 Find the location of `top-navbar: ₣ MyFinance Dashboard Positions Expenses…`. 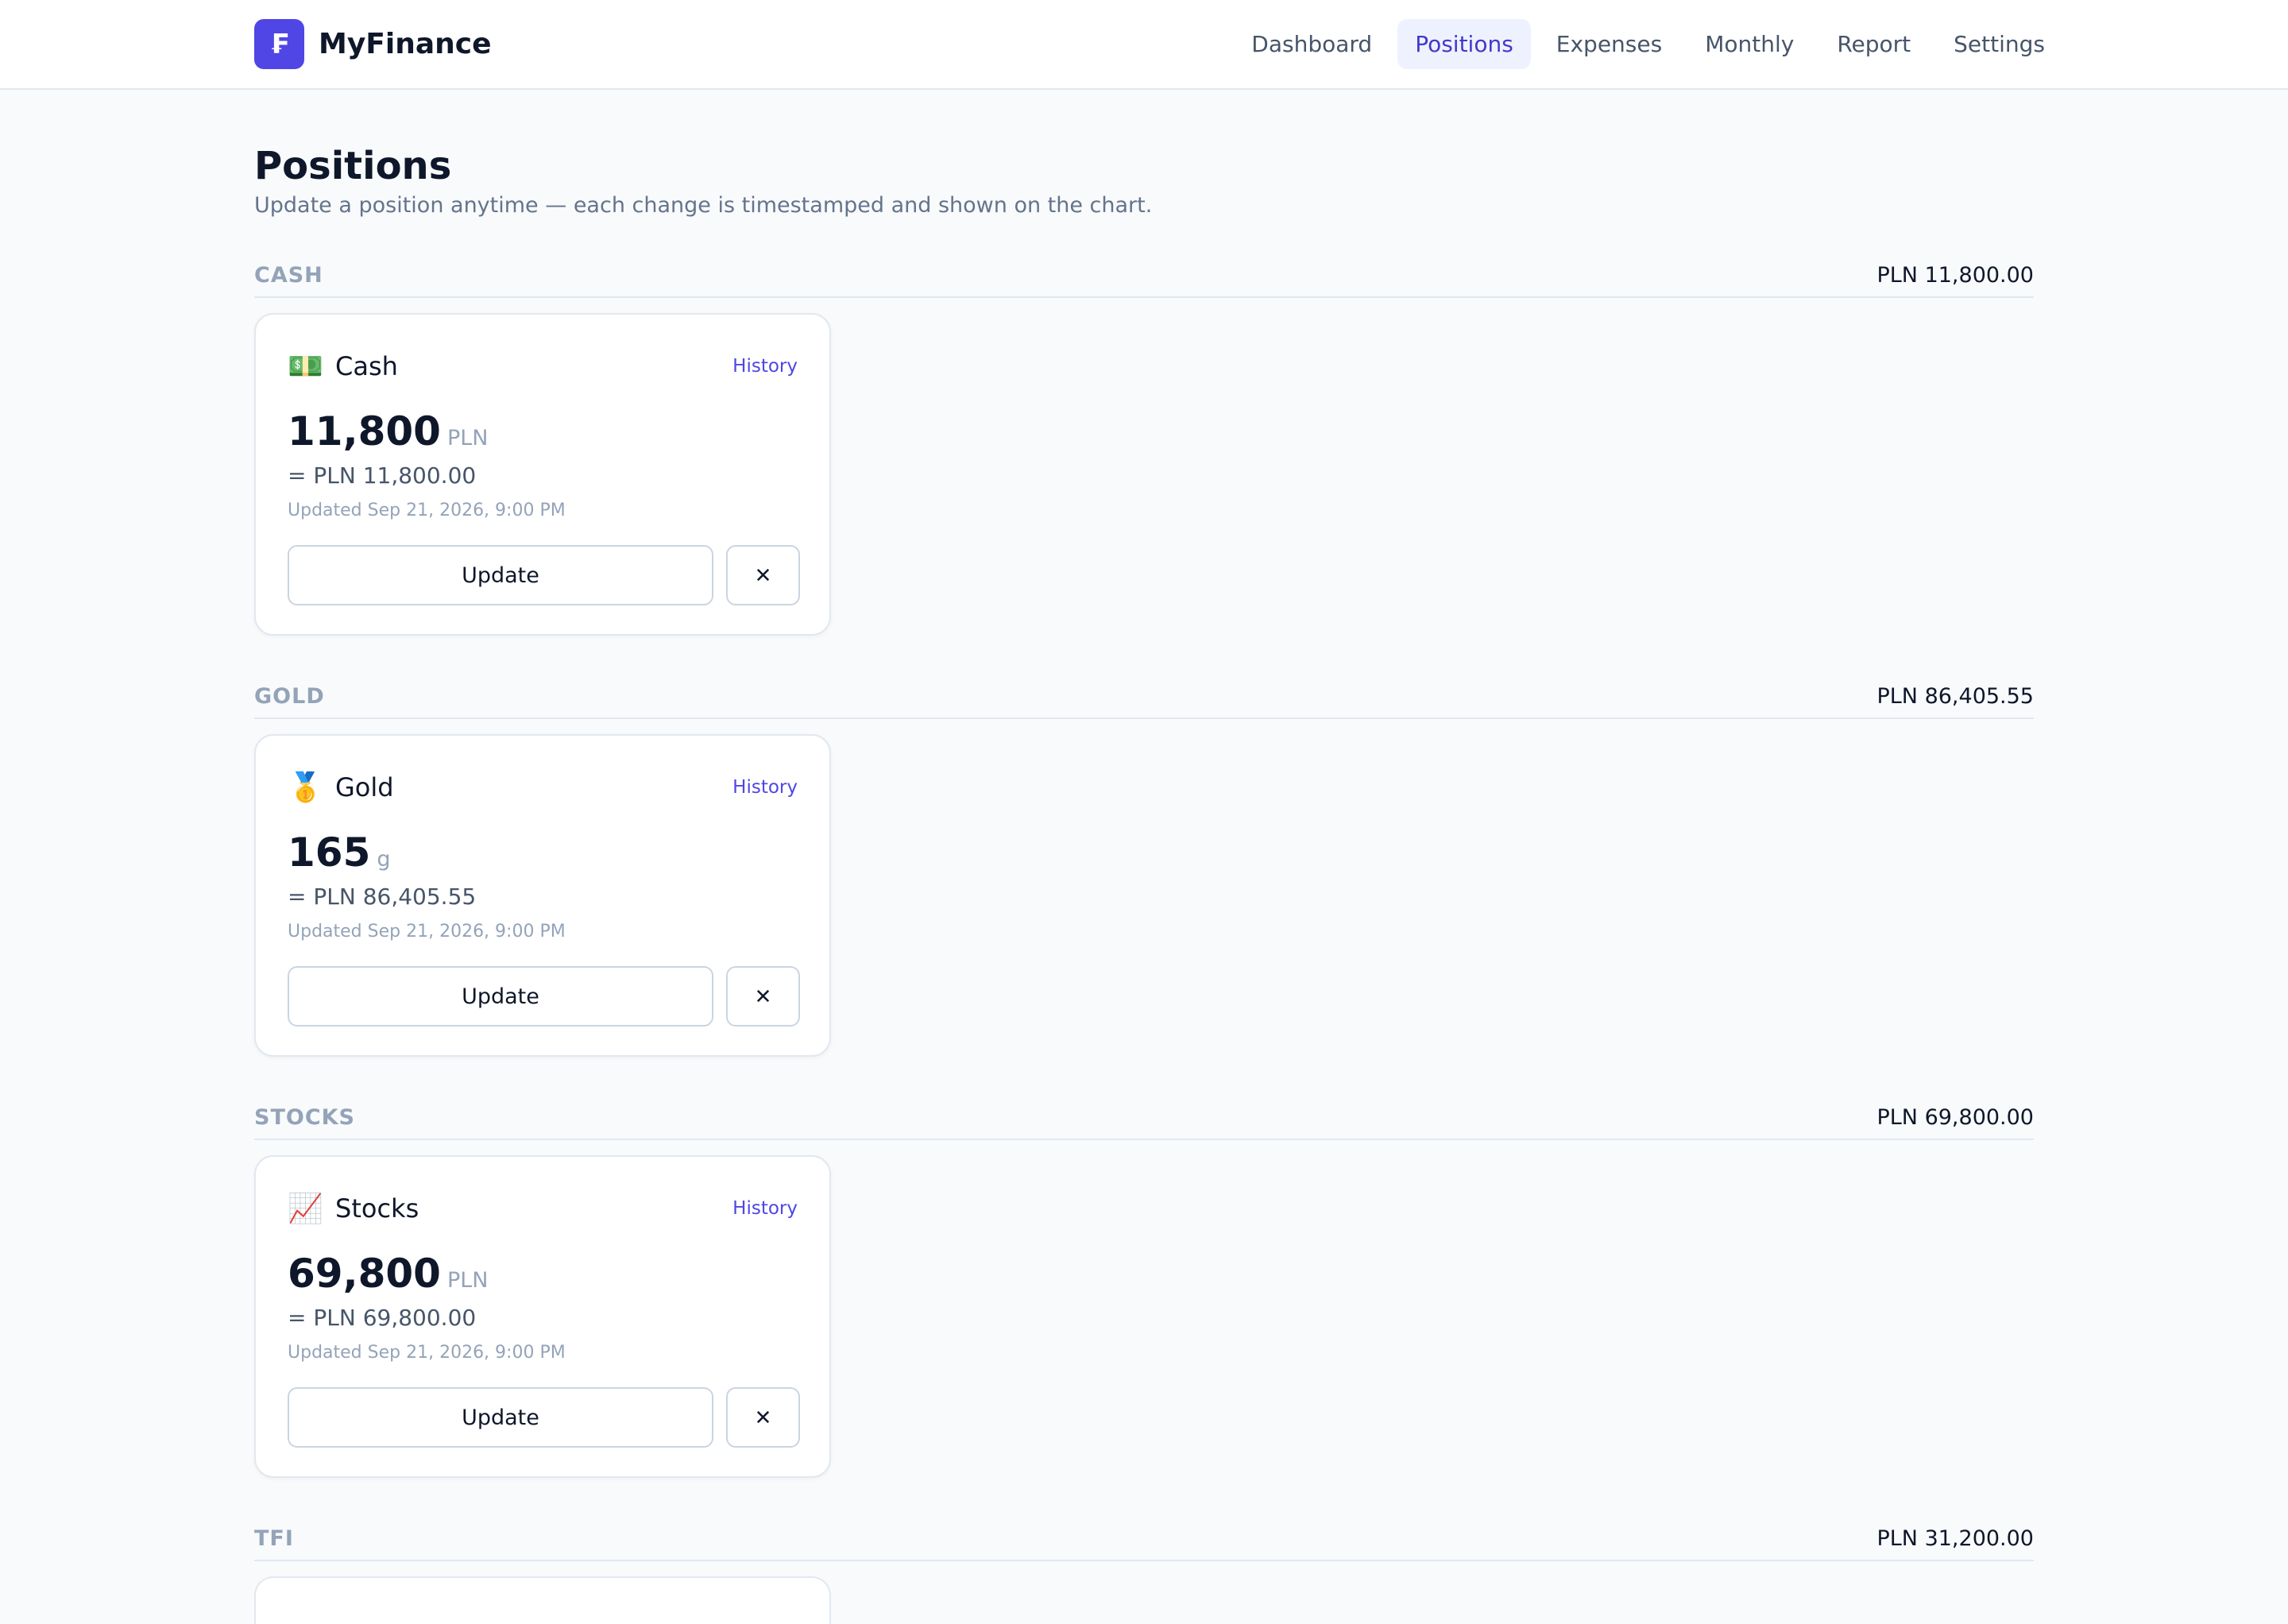

top-navbar: ₣ MyFinance Dashboard Positions Expenses… is located at coordinates (1144, 45).